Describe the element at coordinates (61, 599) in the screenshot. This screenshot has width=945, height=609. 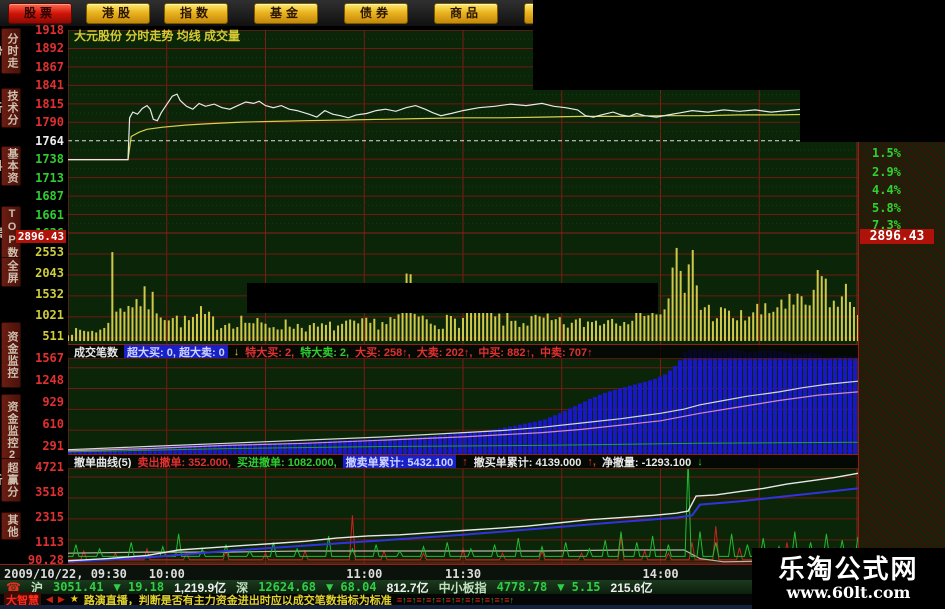
I see `ticker-next-icon: ▶` at that location.